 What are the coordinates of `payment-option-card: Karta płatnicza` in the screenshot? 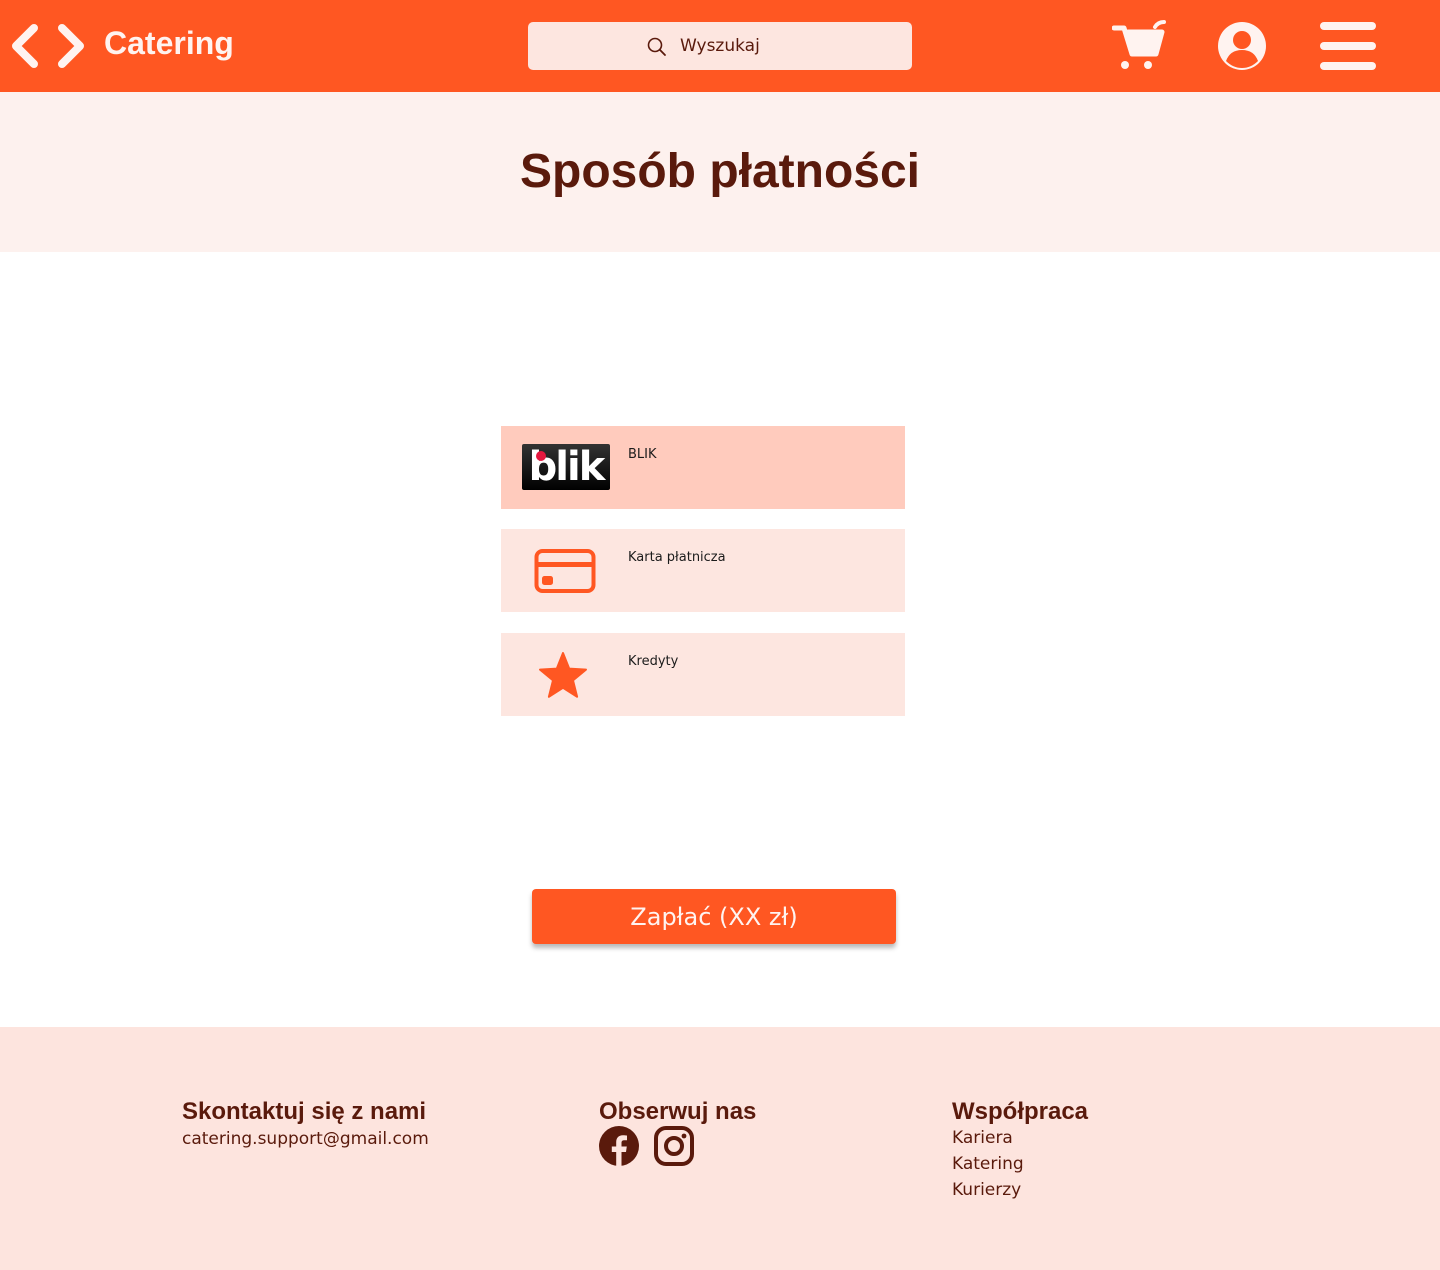 It's located at (703, 570).